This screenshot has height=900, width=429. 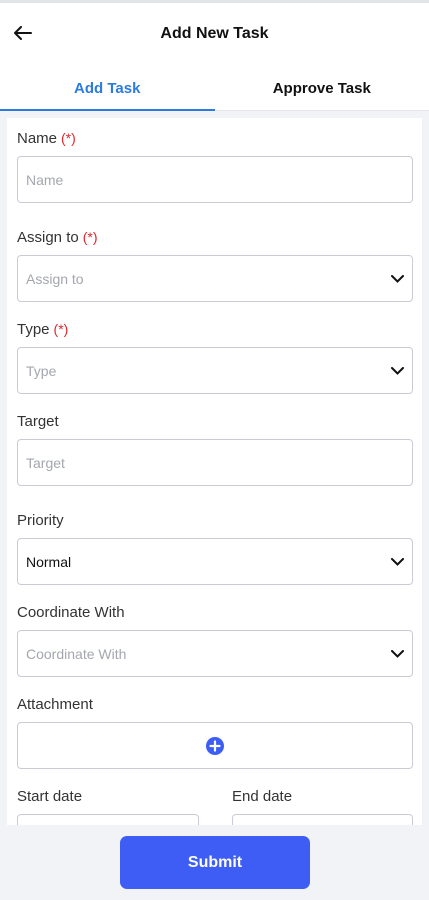 I want to click on submit-button: Submit, so click(x=215, y=862).